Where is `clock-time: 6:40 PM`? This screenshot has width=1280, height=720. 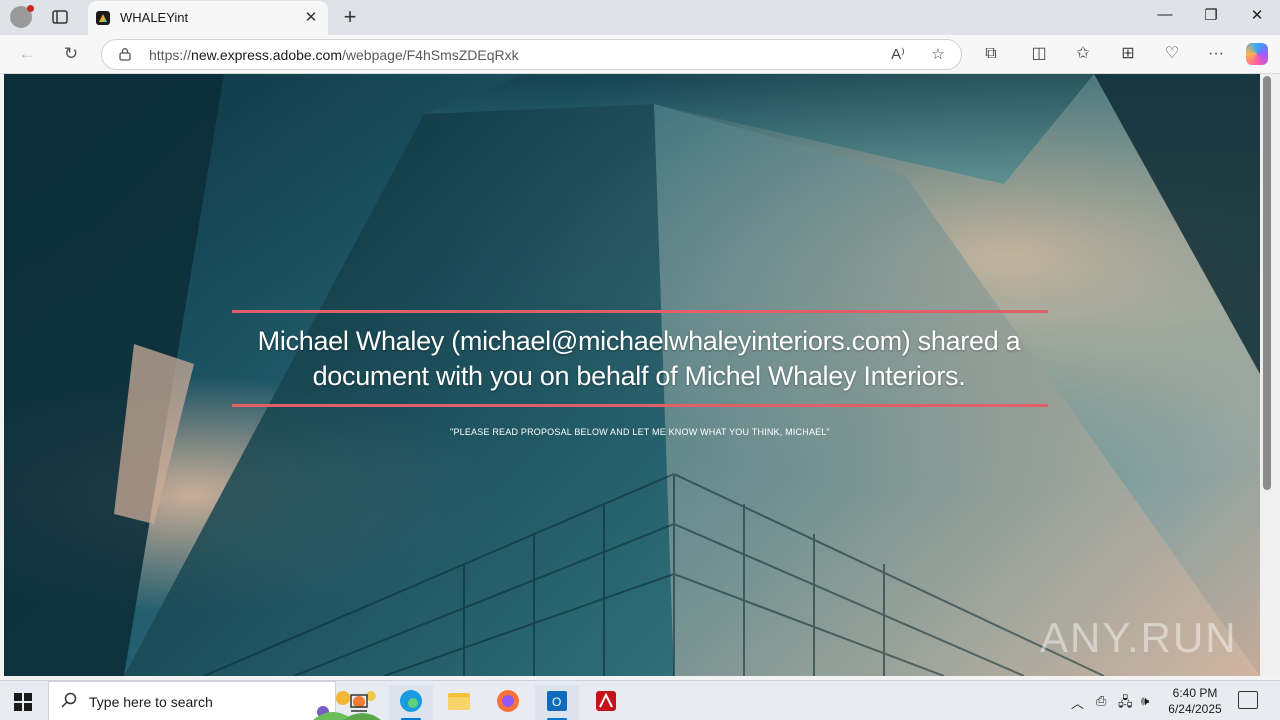 clock-time: 6:40 PM is located at coordinates (1195, 693).